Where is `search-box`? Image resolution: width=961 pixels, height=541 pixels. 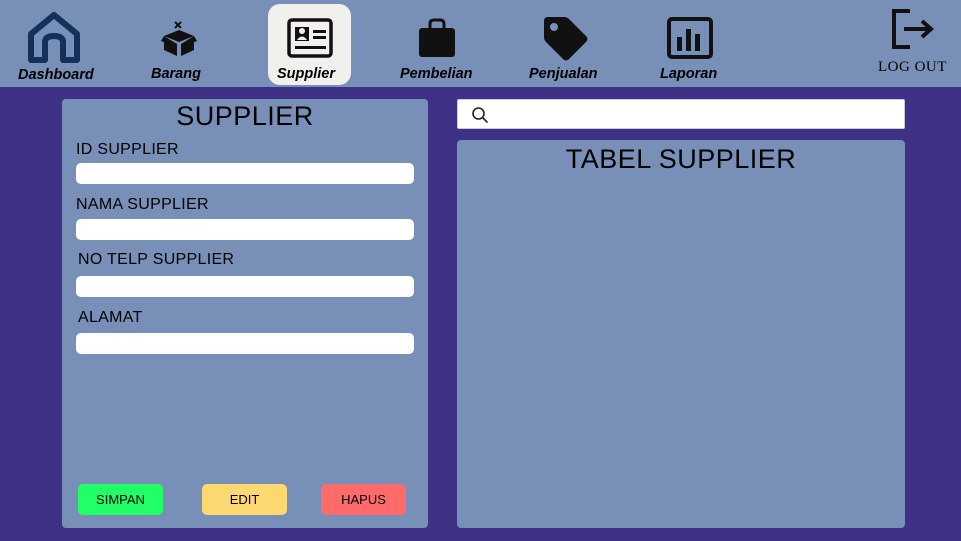 search-box is located at coordinates (681, 114).